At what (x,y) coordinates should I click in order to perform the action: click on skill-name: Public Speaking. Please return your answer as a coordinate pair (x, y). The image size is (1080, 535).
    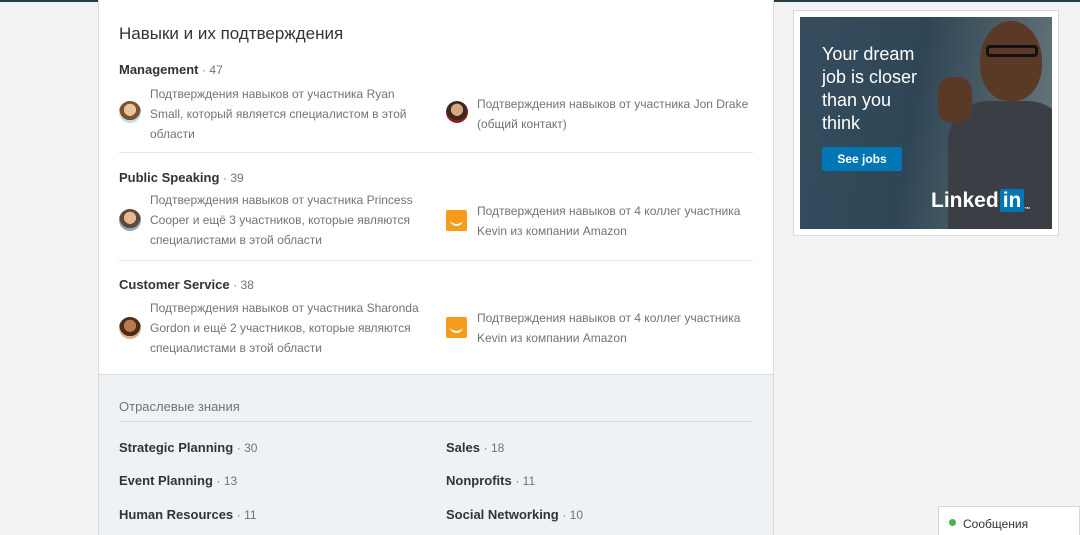
    Looking at the image, I should click on (169, 177).